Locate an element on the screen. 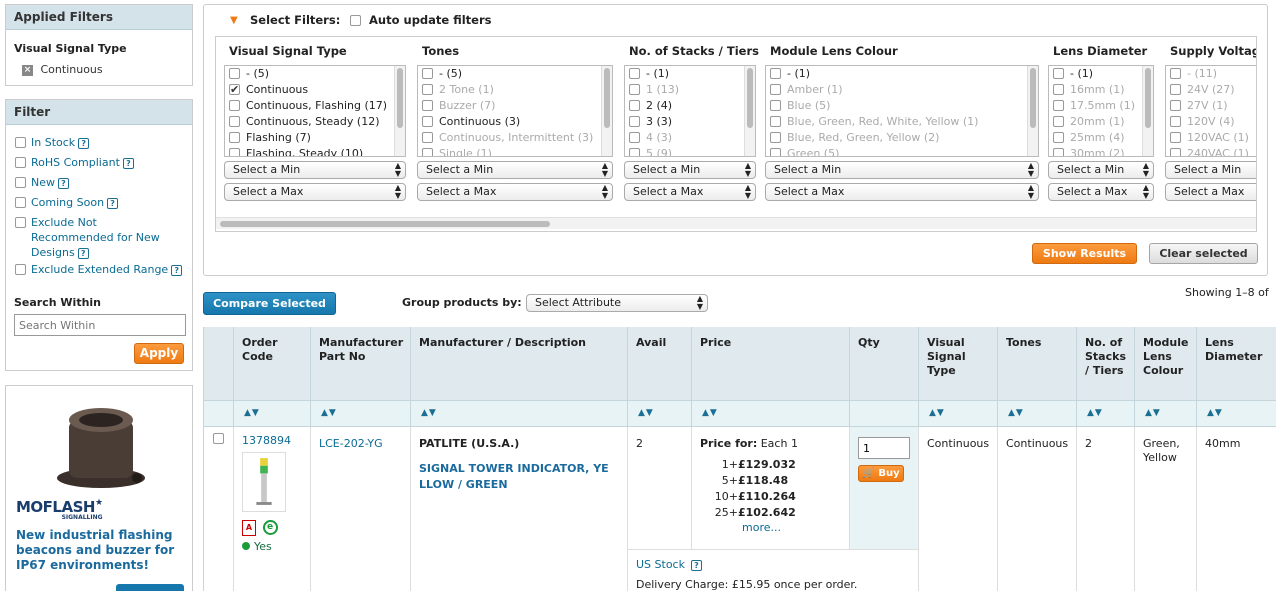 Image resolution: width=1276 pixels, height=591 pixels. list-item: 2 Tone (1) is located at coordinates (515, 90).